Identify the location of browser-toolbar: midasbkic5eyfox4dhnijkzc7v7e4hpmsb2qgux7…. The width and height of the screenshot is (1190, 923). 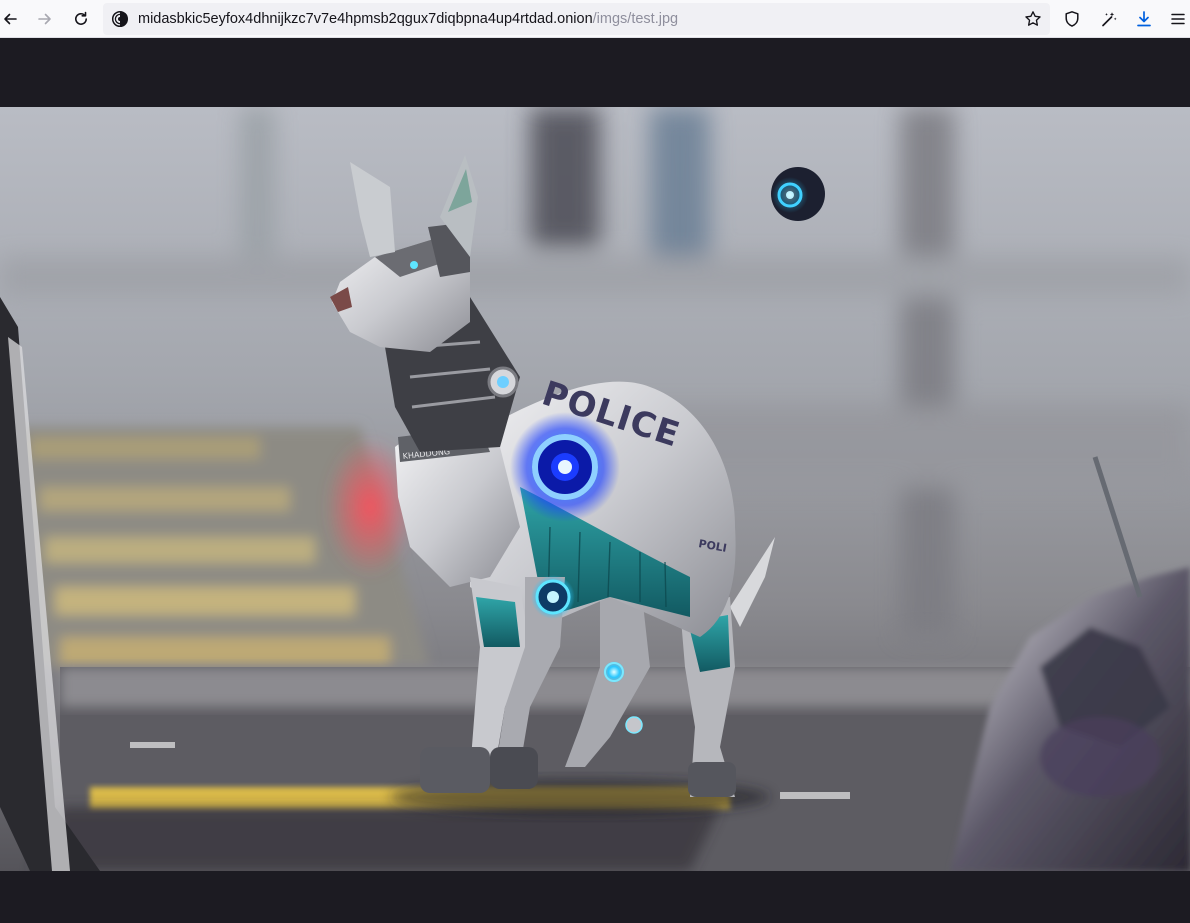
(595, 19).